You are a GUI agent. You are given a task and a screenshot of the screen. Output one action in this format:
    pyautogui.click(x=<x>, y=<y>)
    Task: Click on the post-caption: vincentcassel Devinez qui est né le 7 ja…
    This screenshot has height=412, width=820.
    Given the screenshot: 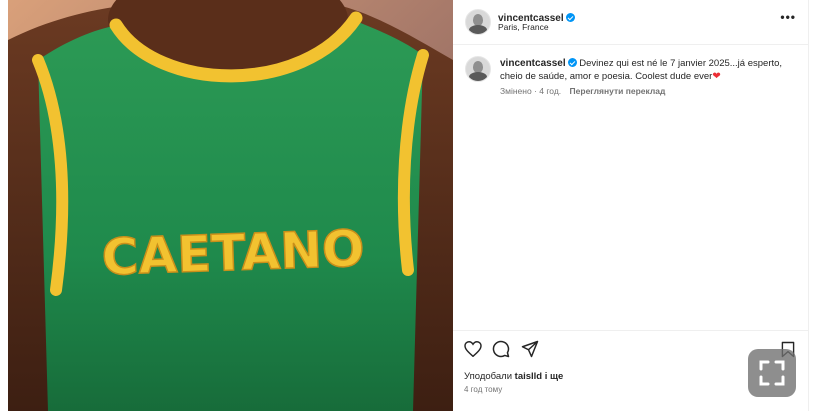 What is the action you would take?
    pyautogui.click(x=650, y=70)
    